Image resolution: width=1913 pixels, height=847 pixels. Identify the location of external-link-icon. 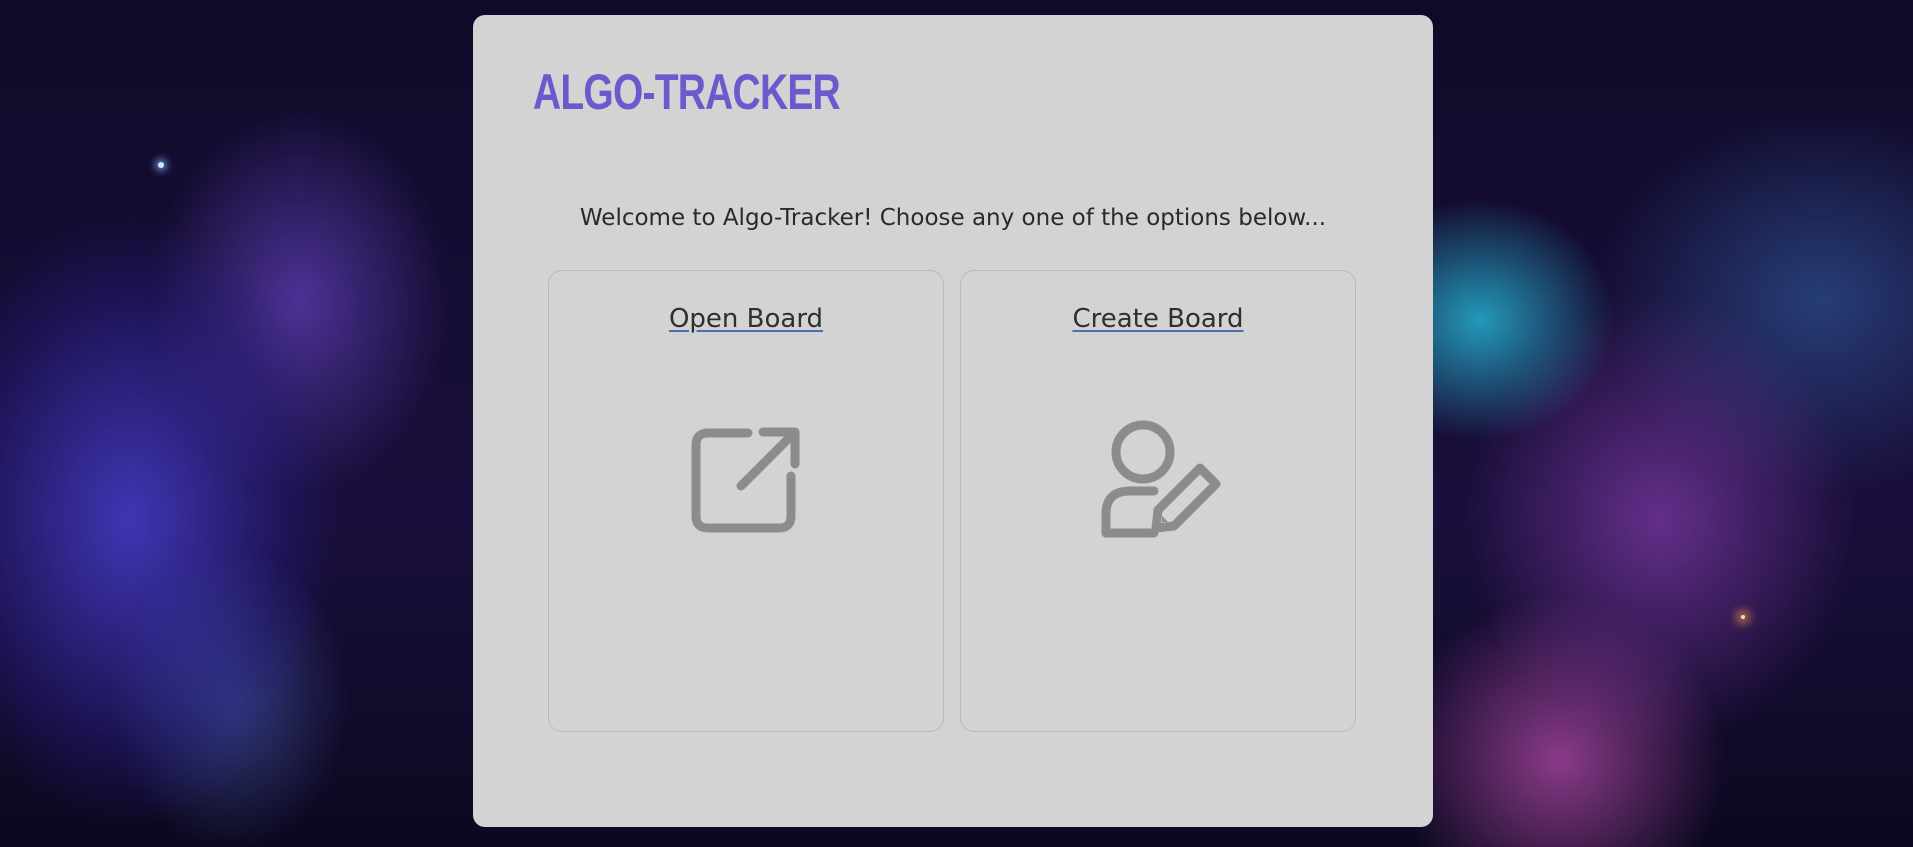
(746, 476).